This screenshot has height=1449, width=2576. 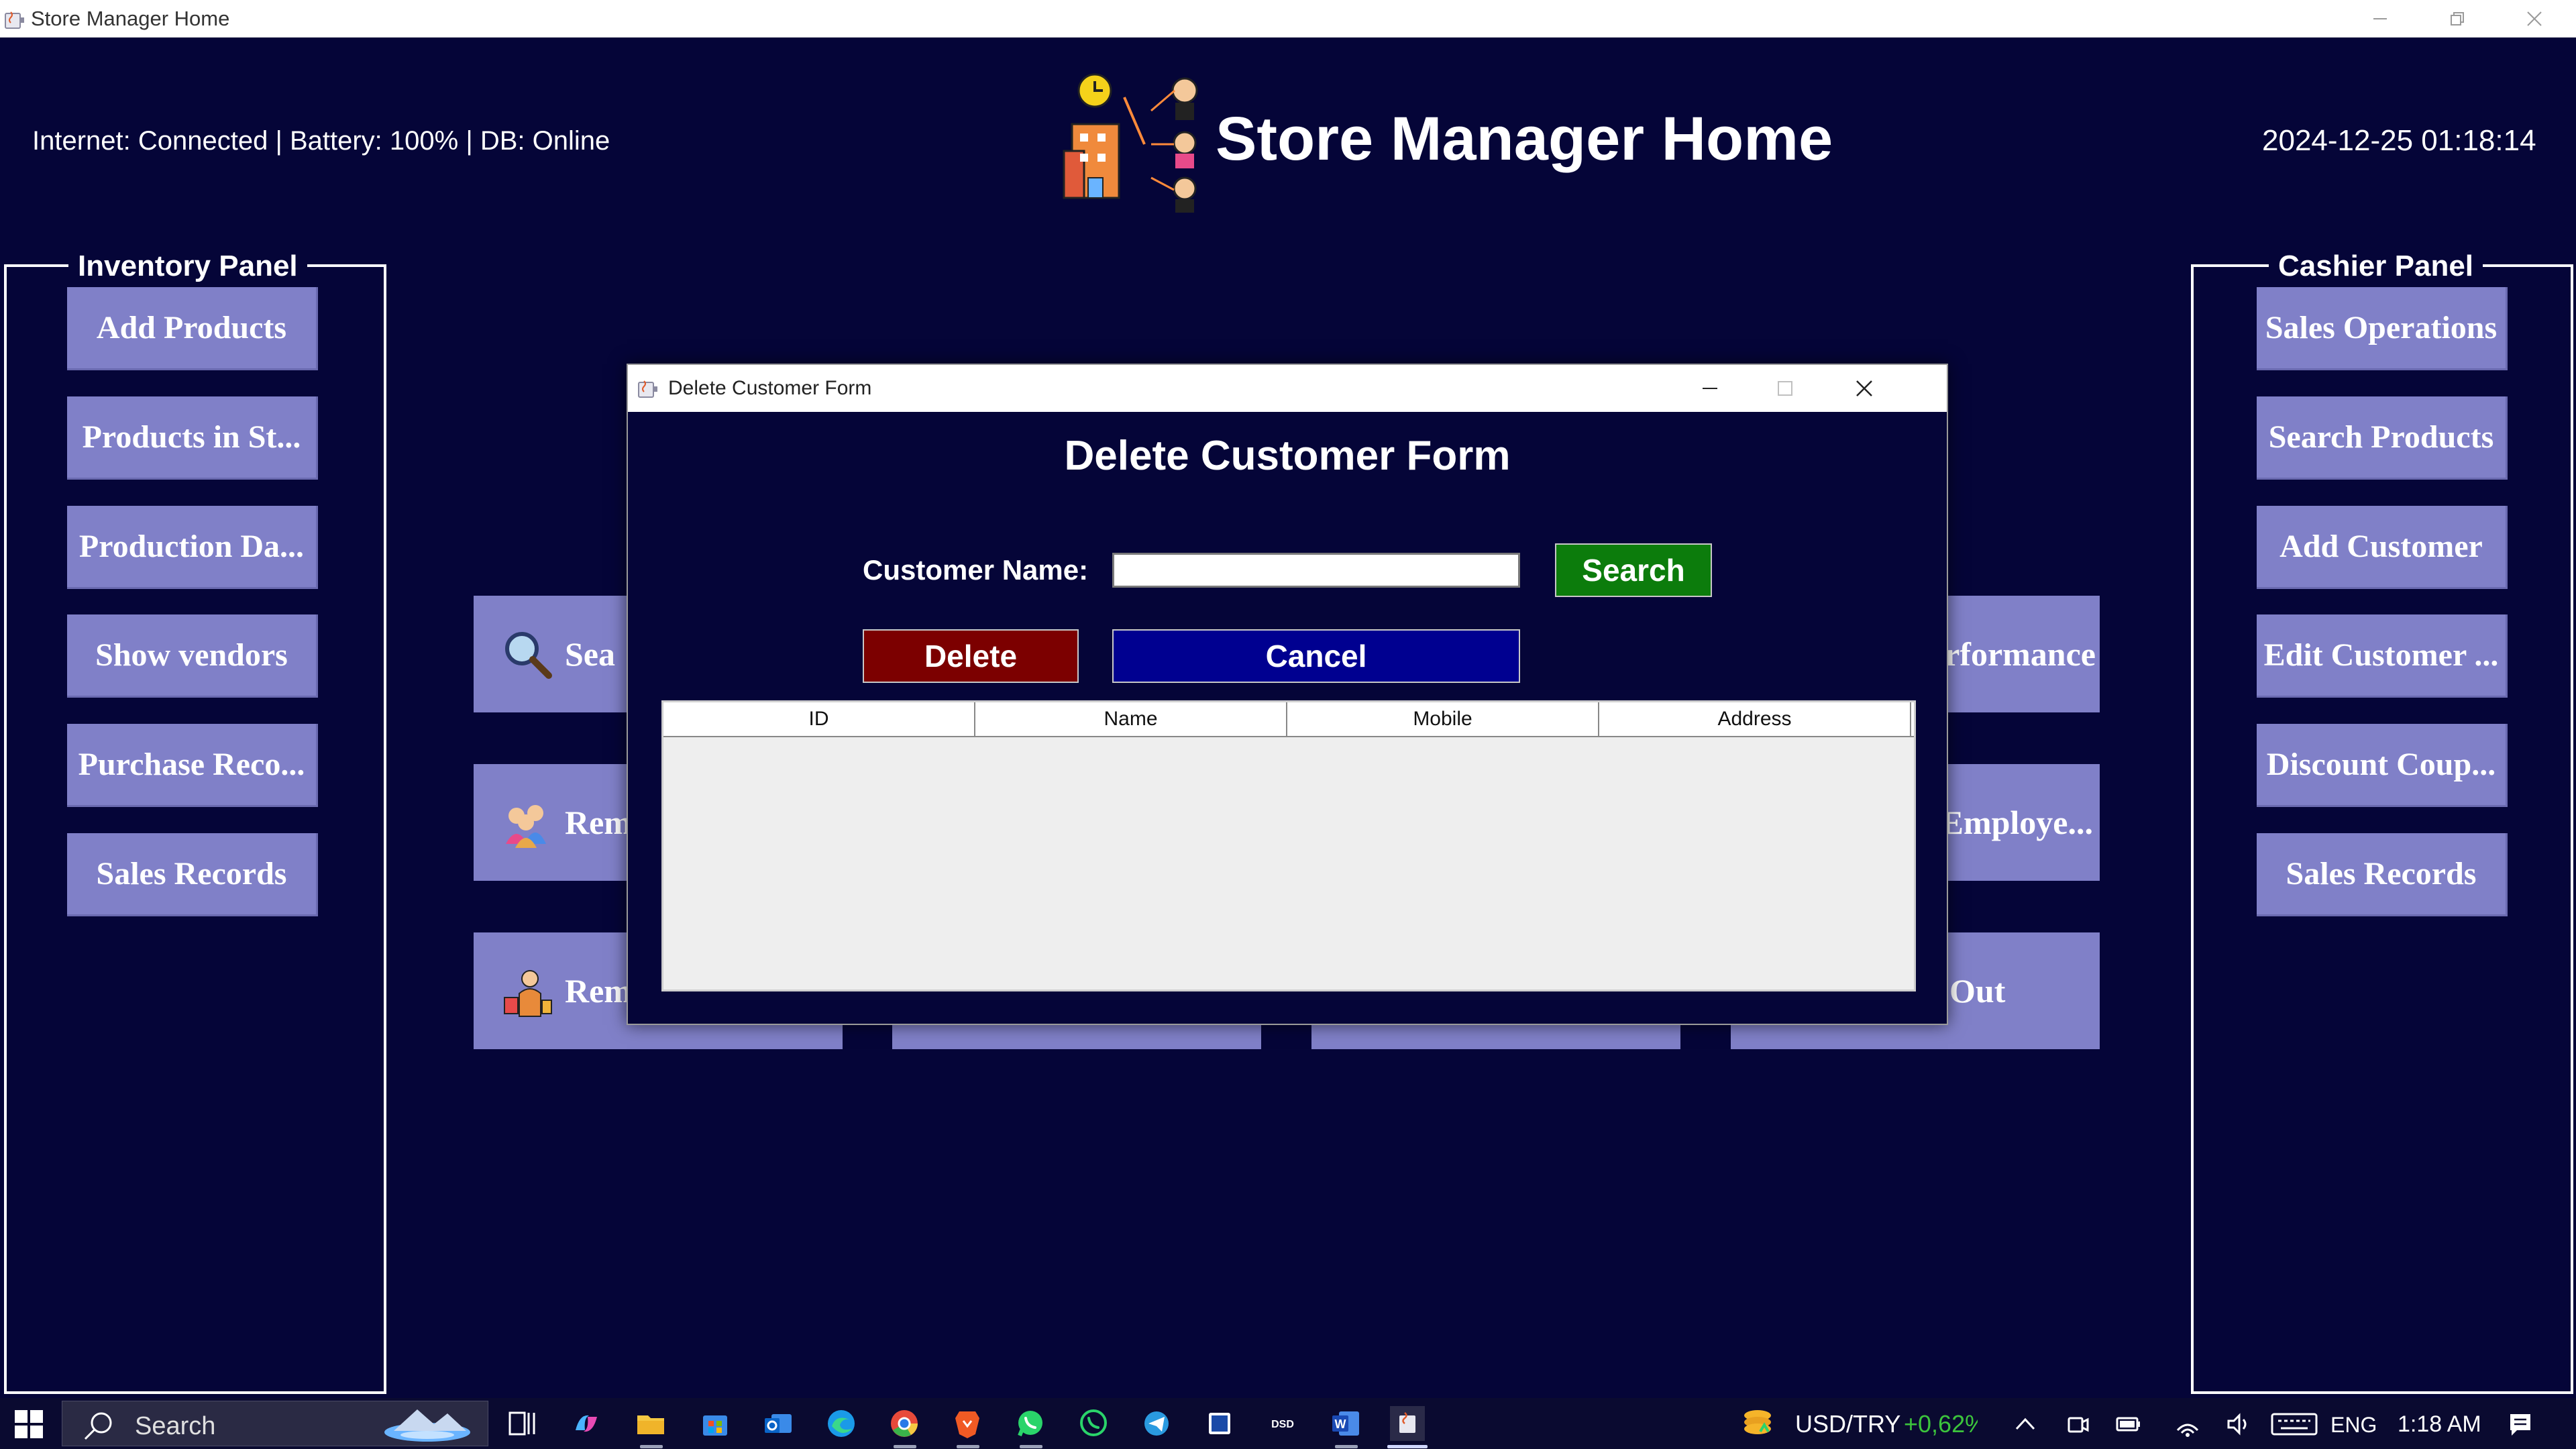 What do you see at coordinates (967, 1423) in the screenshot?
I see `brave-icon` at bounding box center [967, 1423].